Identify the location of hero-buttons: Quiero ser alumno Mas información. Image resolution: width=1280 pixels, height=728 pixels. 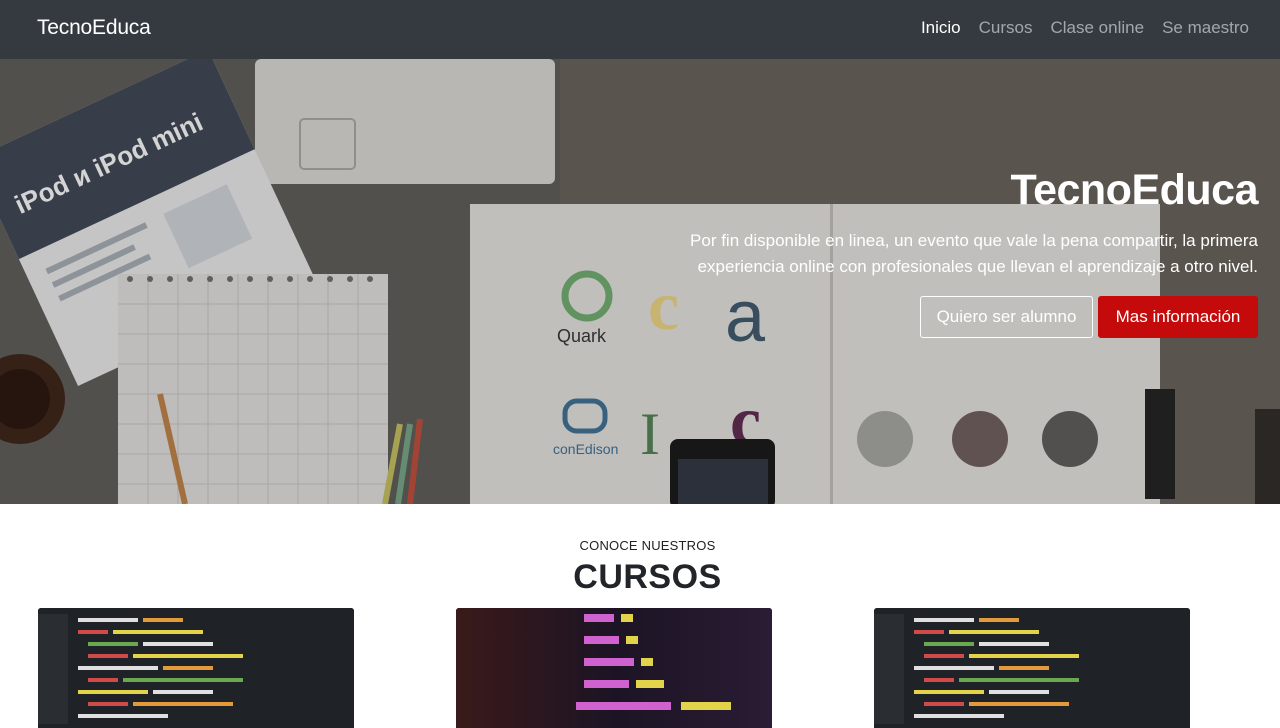
(1089, 317).